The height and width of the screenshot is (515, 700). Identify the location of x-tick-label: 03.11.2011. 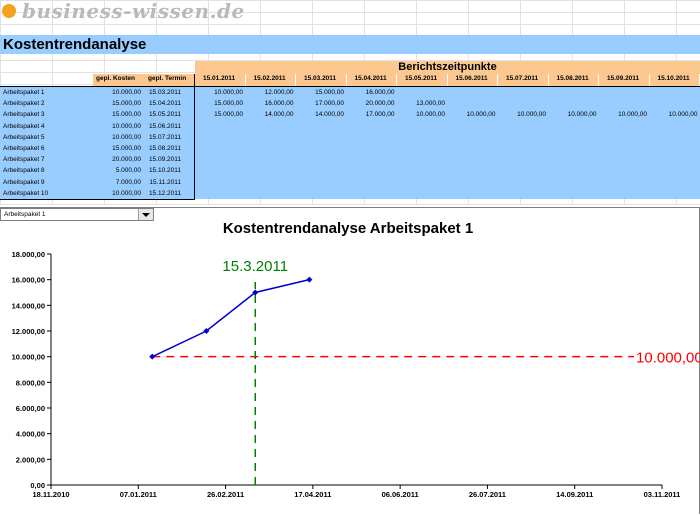
(662, 494).